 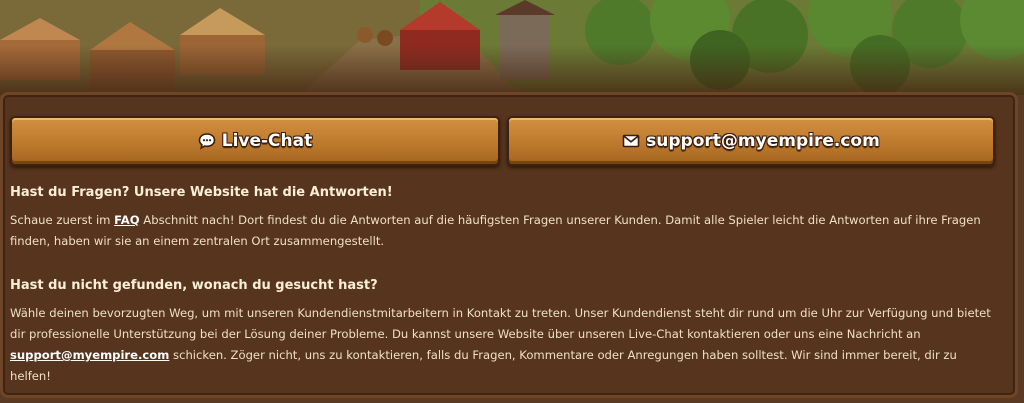 I want to click on live-chat-label: Live-Chat, so click(x=267, y=141).